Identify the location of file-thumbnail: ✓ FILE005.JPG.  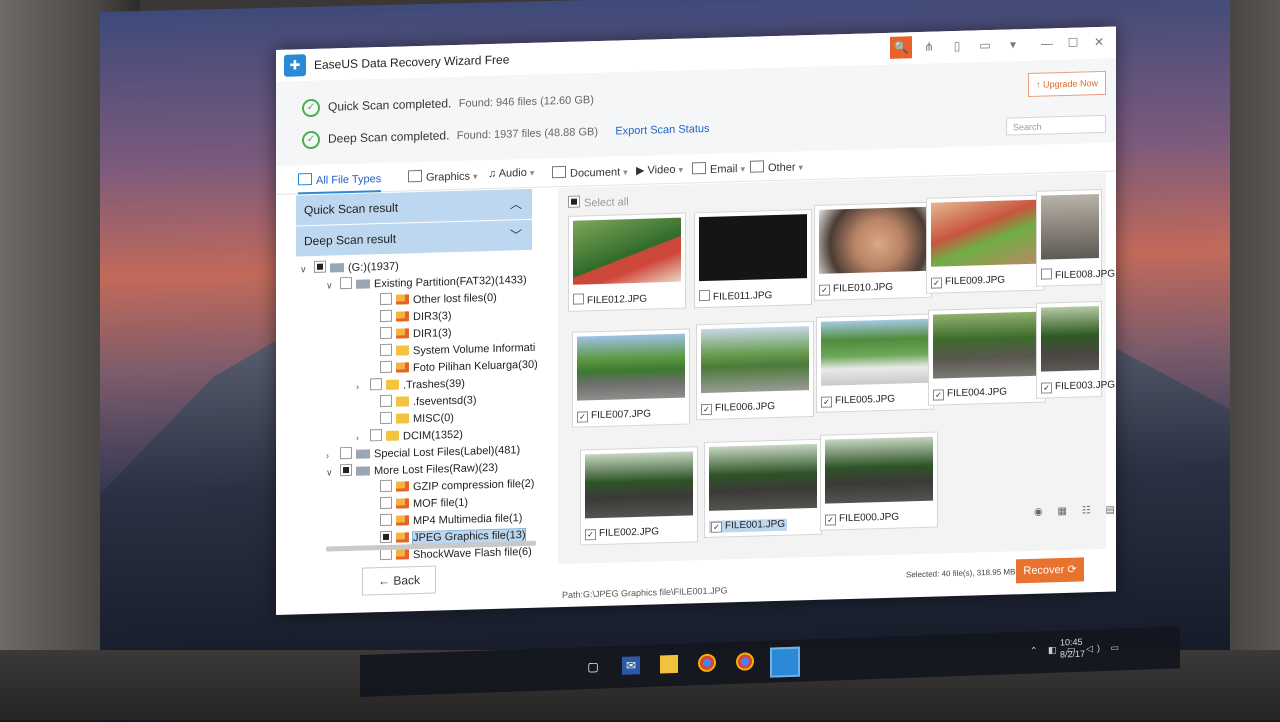
(875, 363).